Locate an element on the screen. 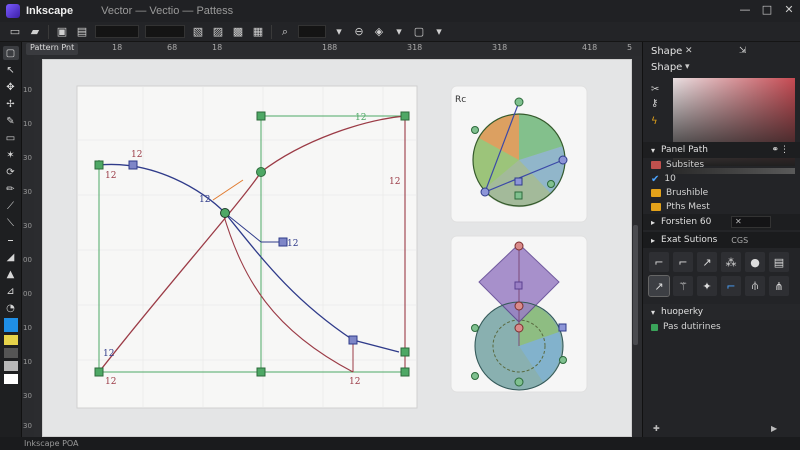  arrow-up-right-icon: ↗ is located at coordinates (707, 262).